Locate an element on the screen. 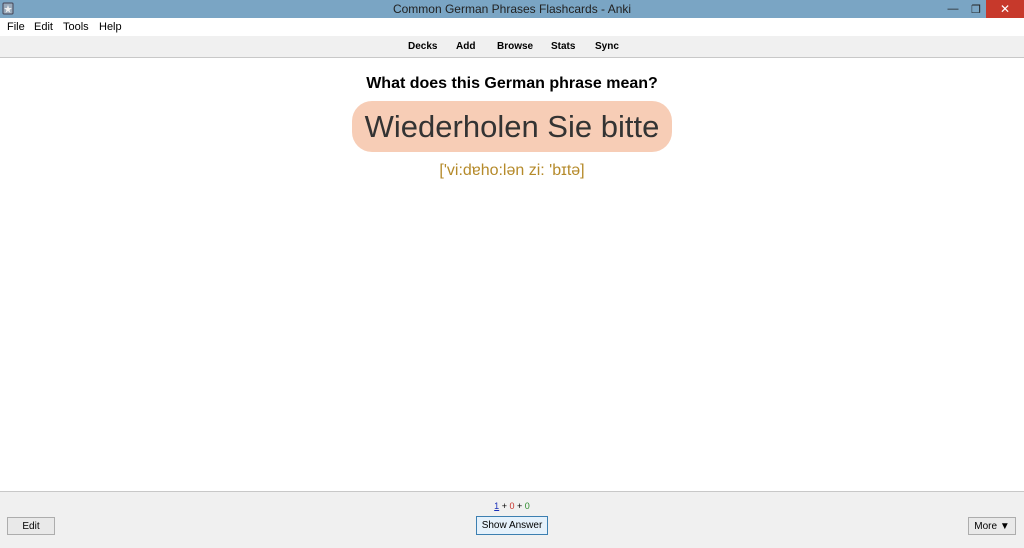 Image resolution: width=1024 pixels, height=548 pixels. restore-button: ❐ is located at coordinates (976, 9).